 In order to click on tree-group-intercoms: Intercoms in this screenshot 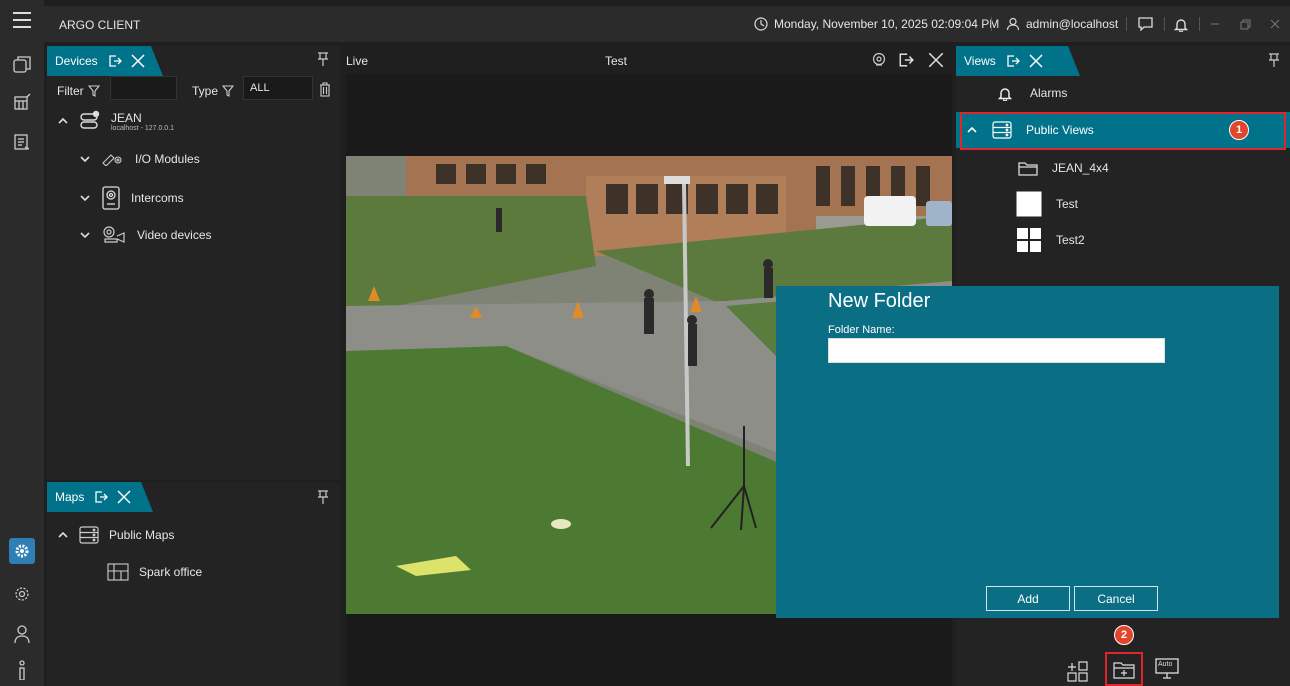, I will do `click(131, 198)`.